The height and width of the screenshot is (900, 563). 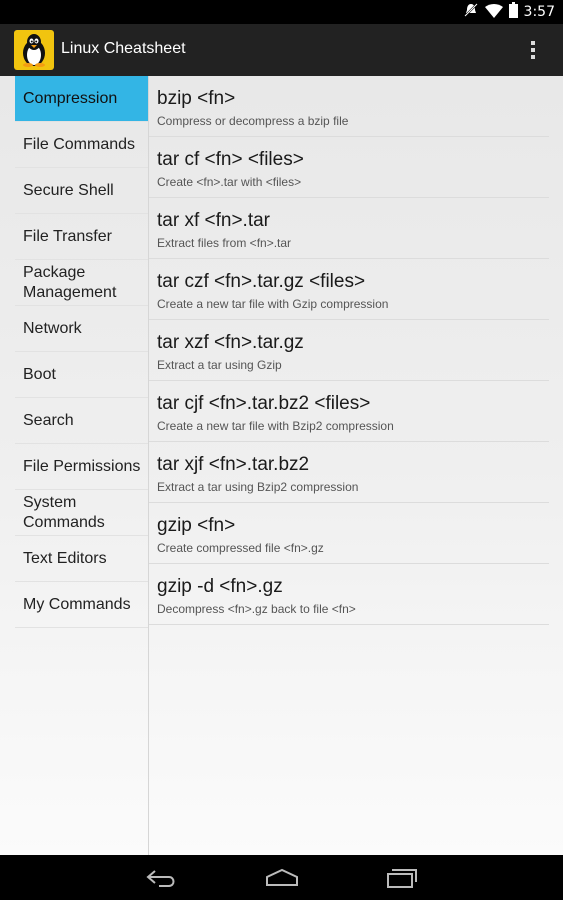 I want to click on command-description: Compress or decompress a bzip file, so click(x=253, y=121).